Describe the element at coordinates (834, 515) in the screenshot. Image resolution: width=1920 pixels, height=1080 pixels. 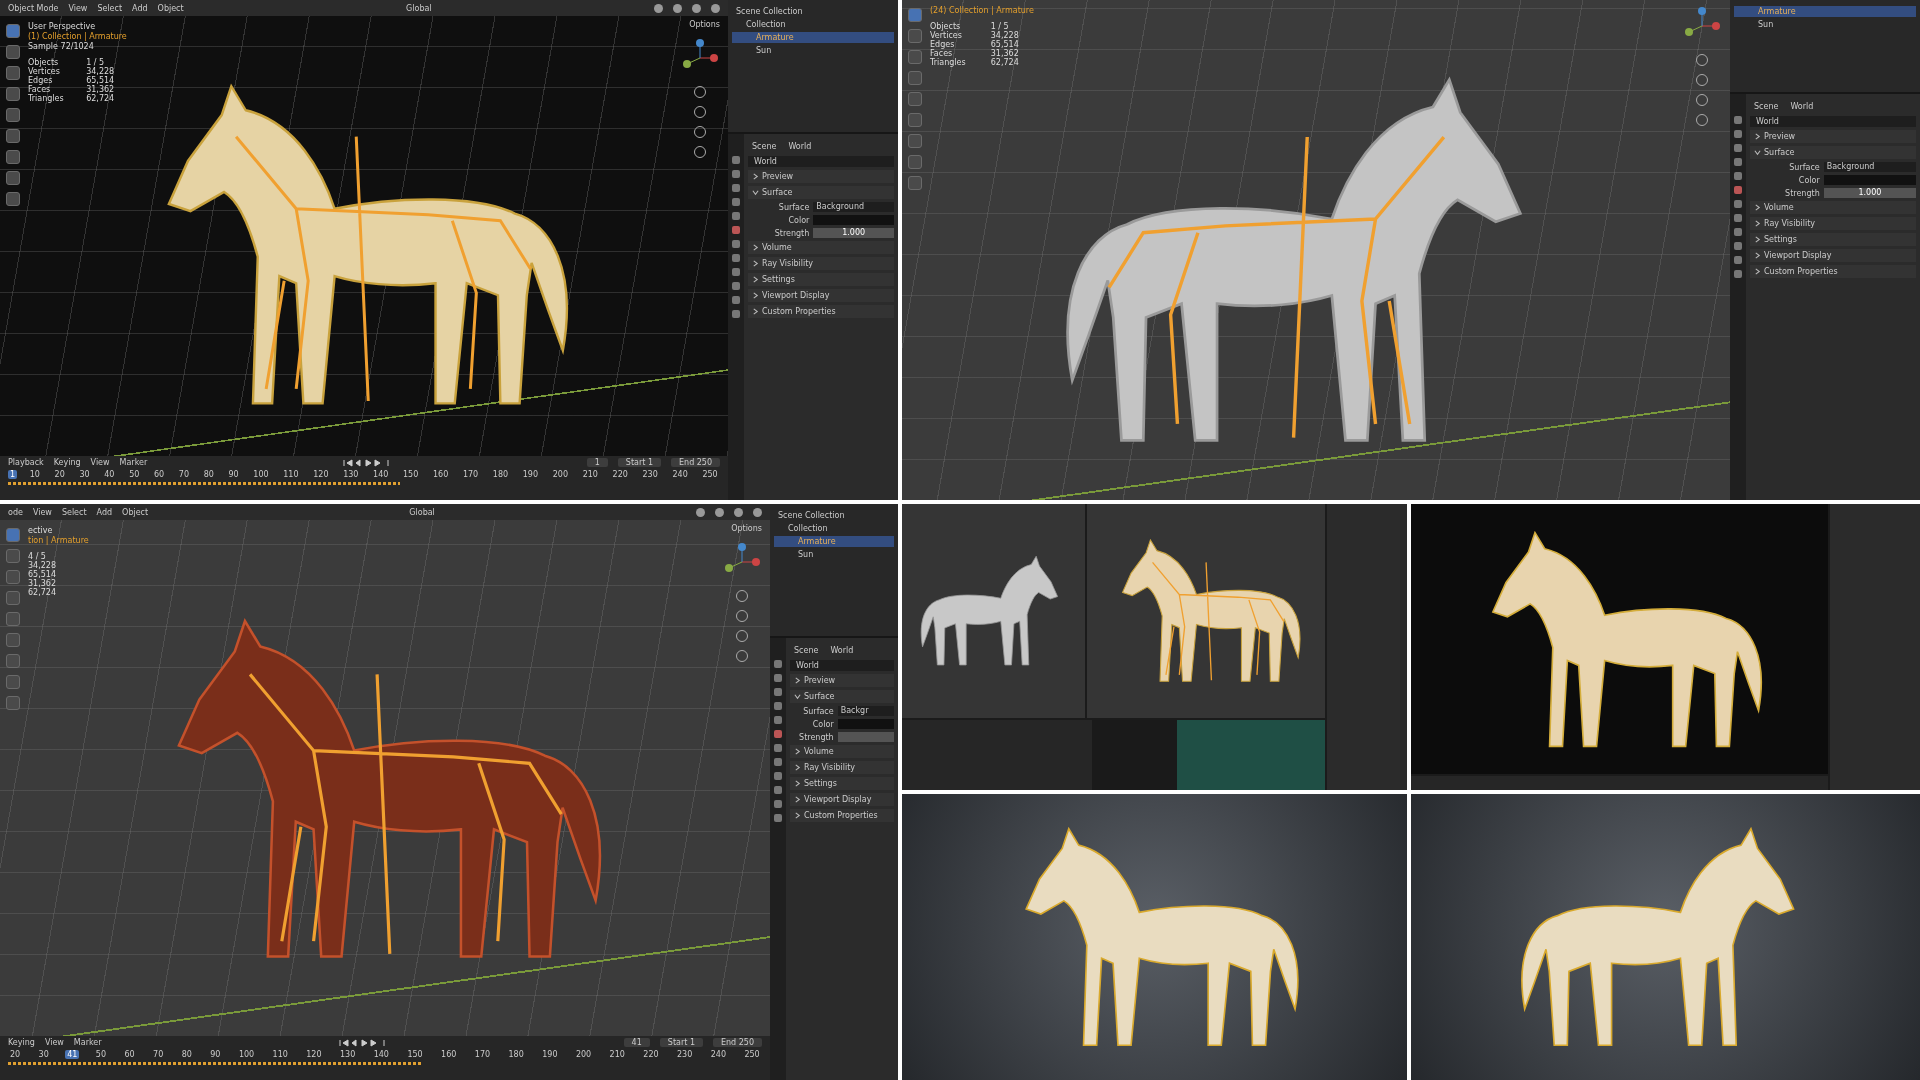
I see `outliner-item: Scene Collection` at that location.